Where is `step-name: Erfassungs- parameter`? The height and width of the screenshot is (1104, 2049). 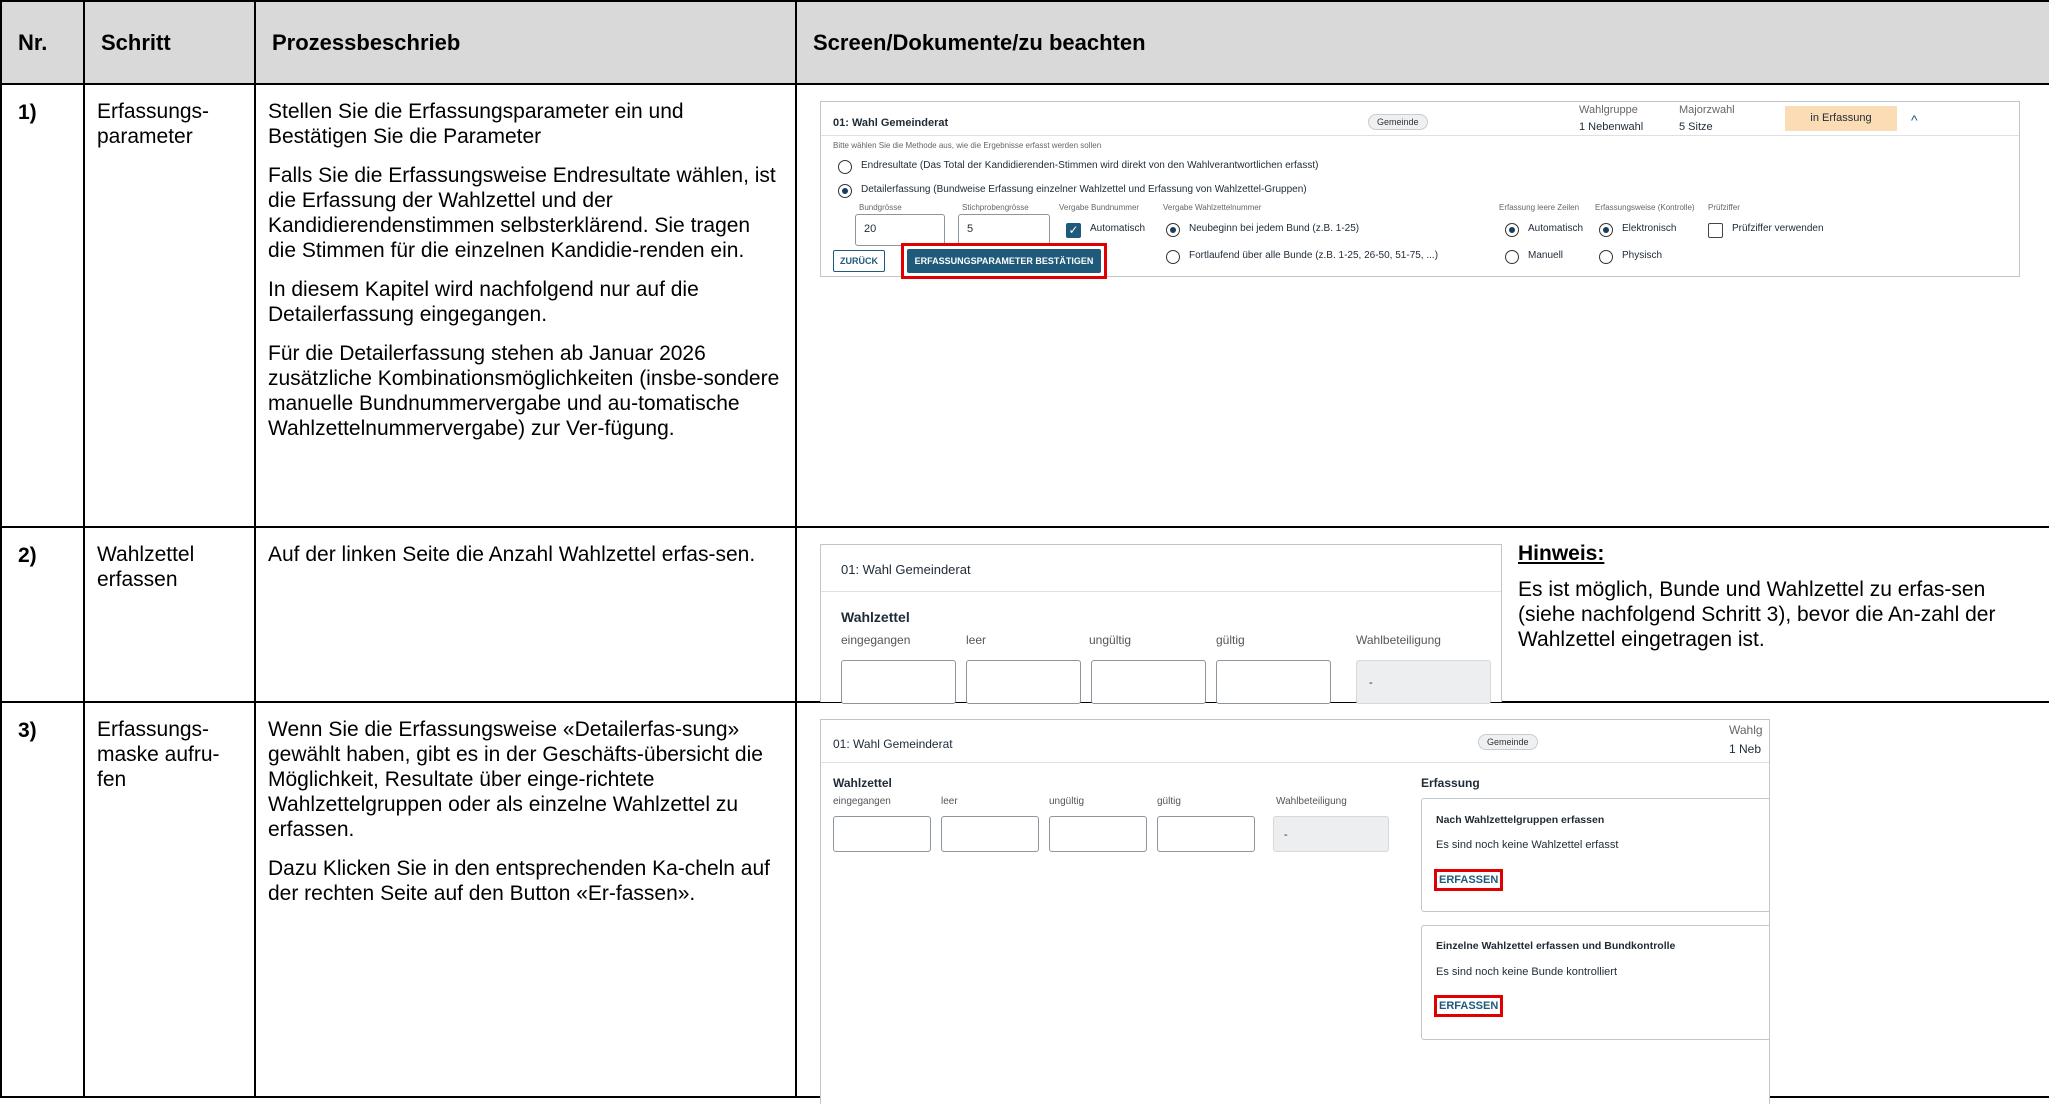
step-name: Erfassungs- parameter is located at coordinates (169, 305).